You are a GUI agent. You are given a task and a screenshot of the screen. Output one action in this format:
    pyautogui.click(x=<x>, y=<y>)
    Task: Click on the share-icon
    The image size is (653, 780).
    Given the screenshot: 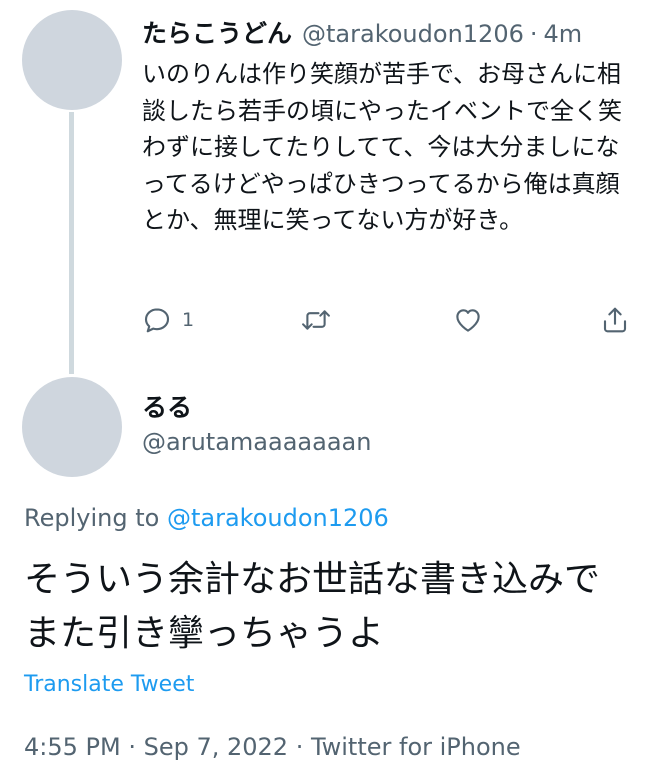 What is the action you would take?
    pyautogui.click(x=615, y=320)
    